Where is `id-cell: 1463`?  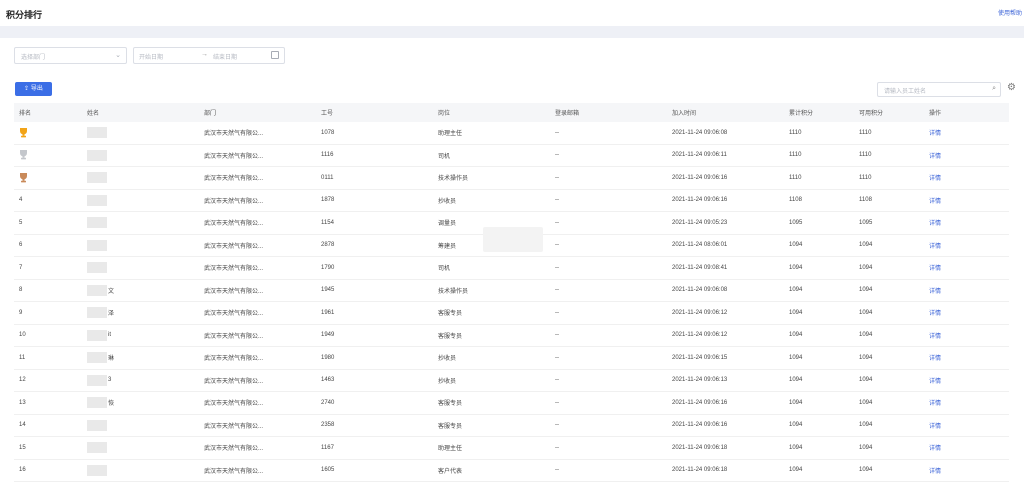 id-cell: 1463 is located at coordinates (328, 380).